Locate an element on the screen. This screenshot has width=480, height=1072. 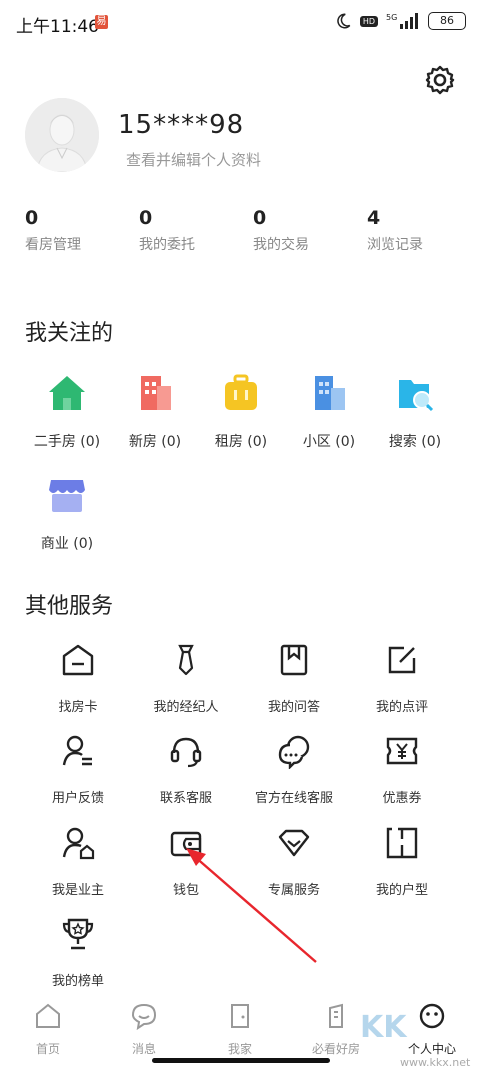
nav-label: 我家 is located at coordinates (239, 1049).